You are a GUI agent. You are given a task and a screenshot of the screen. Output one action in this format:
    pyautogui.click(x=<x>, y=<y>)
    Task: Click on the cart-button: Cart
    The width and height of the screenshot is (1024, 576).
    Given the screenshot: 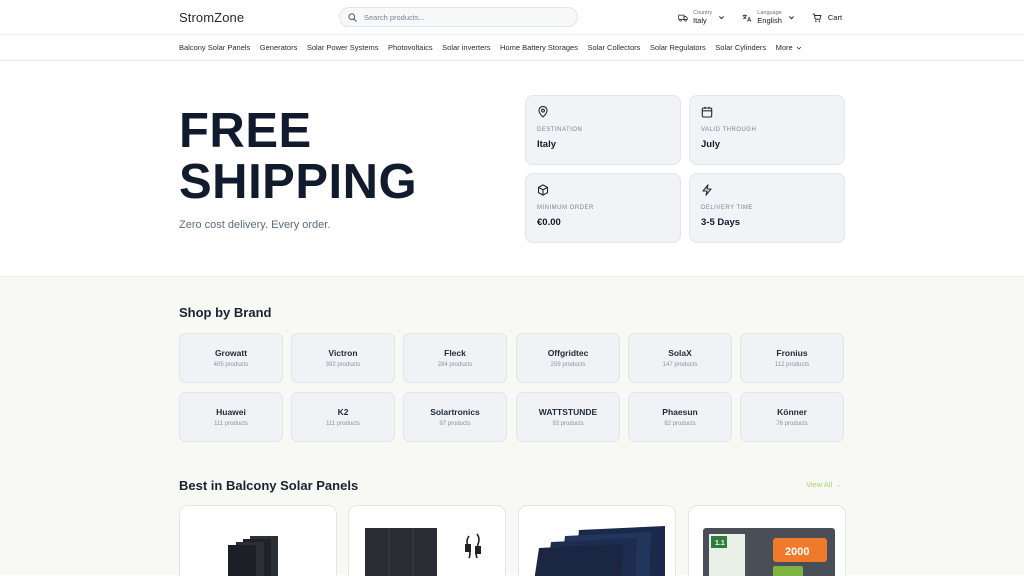 What is the action you would take?
    pyautogui.click(x=827, y=18)
    